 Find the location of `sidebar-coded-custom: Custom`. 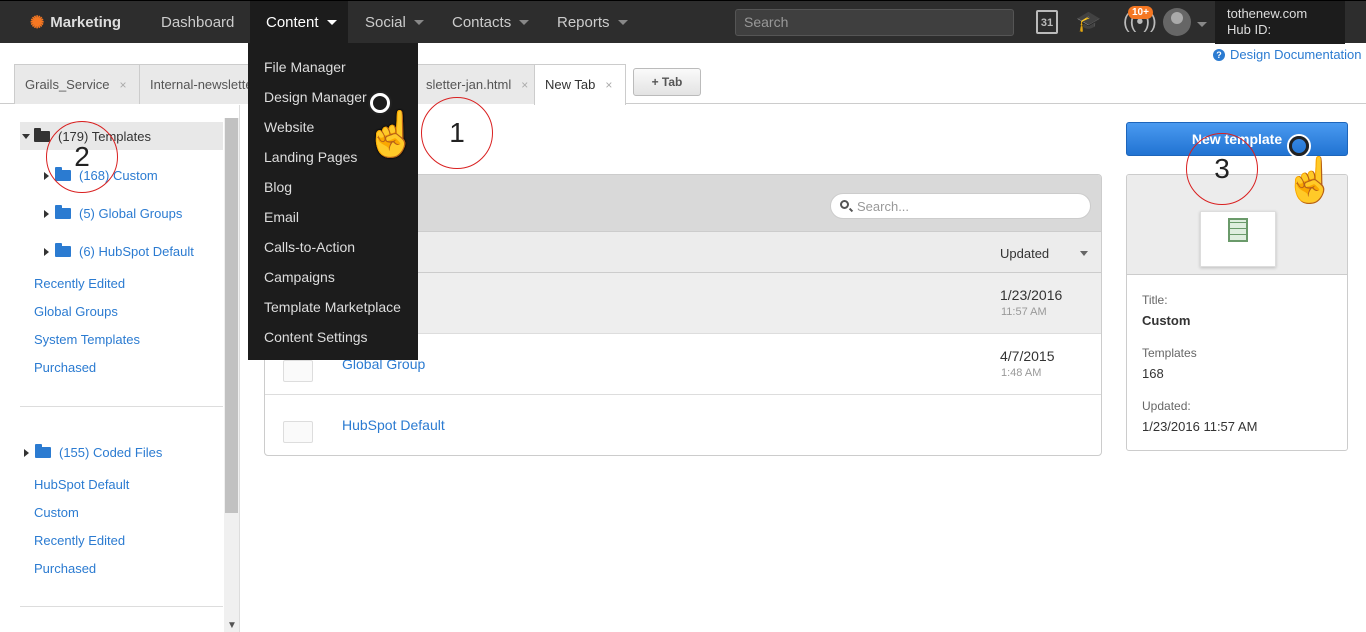

sidebar-coded-custom: Custom is located at coordinates (56, 512).